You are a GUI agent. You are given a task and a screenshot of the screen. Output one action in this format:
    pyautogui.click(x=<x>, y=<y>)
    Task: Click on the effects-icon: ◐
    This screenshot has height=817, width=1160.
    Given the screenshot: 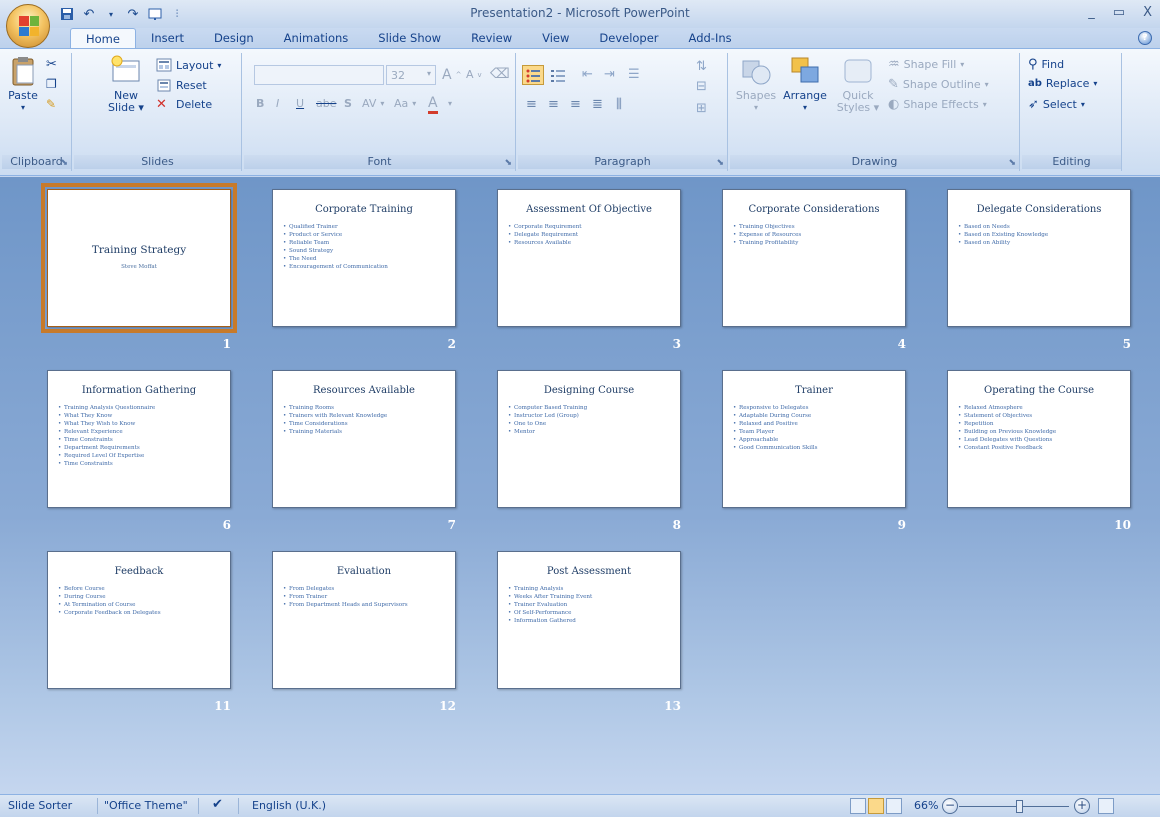 What is the action you would take?
    pyautogui.click(x=894, y=104)
    